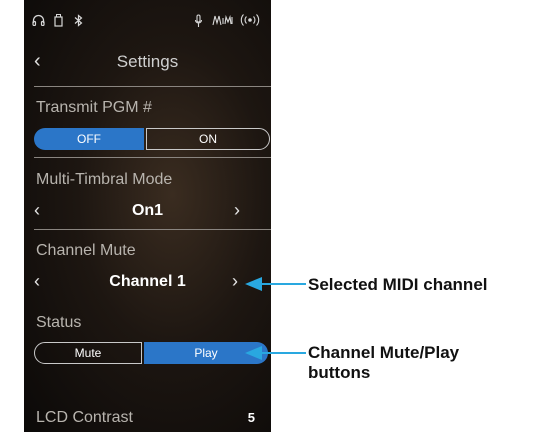 This screenshot has height=432, width=547. What do you see at coordinates (275, 318) in the screenshot?
I see `callout-arrows` at bounding box center [275, 318].